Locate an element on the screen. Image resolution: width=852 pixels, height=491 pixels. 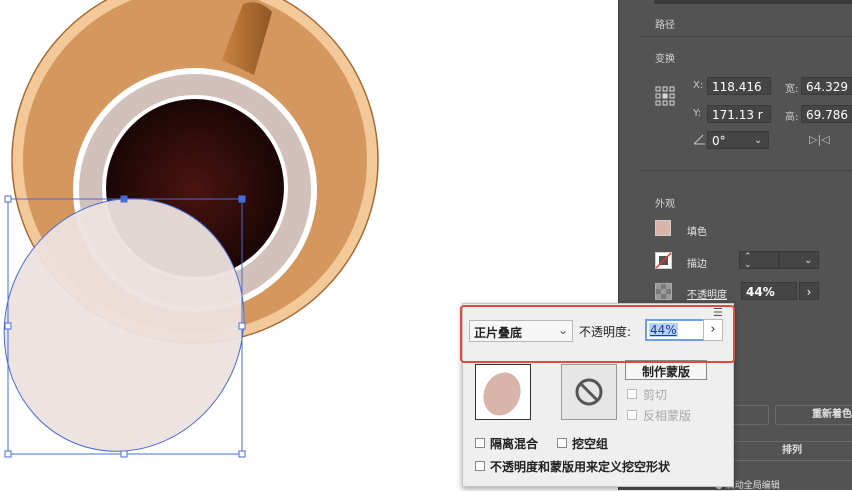
x-label: X: is located at coordinates (698, 85).